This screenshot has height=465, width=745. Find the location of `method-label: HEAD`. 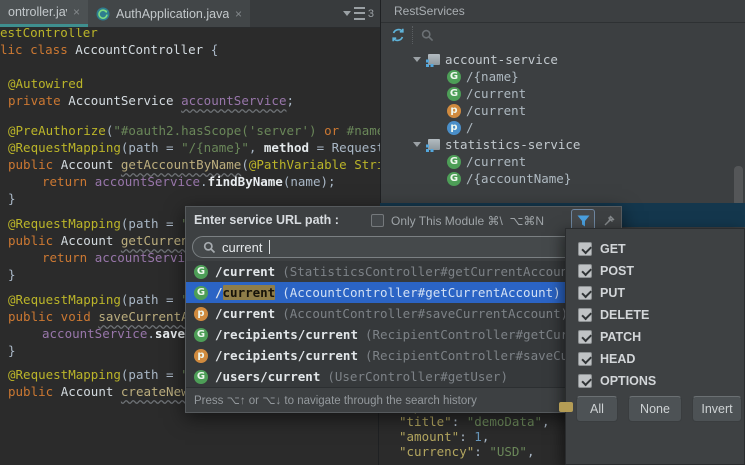

method-label: HEAD is located at coordinates (618, 359).